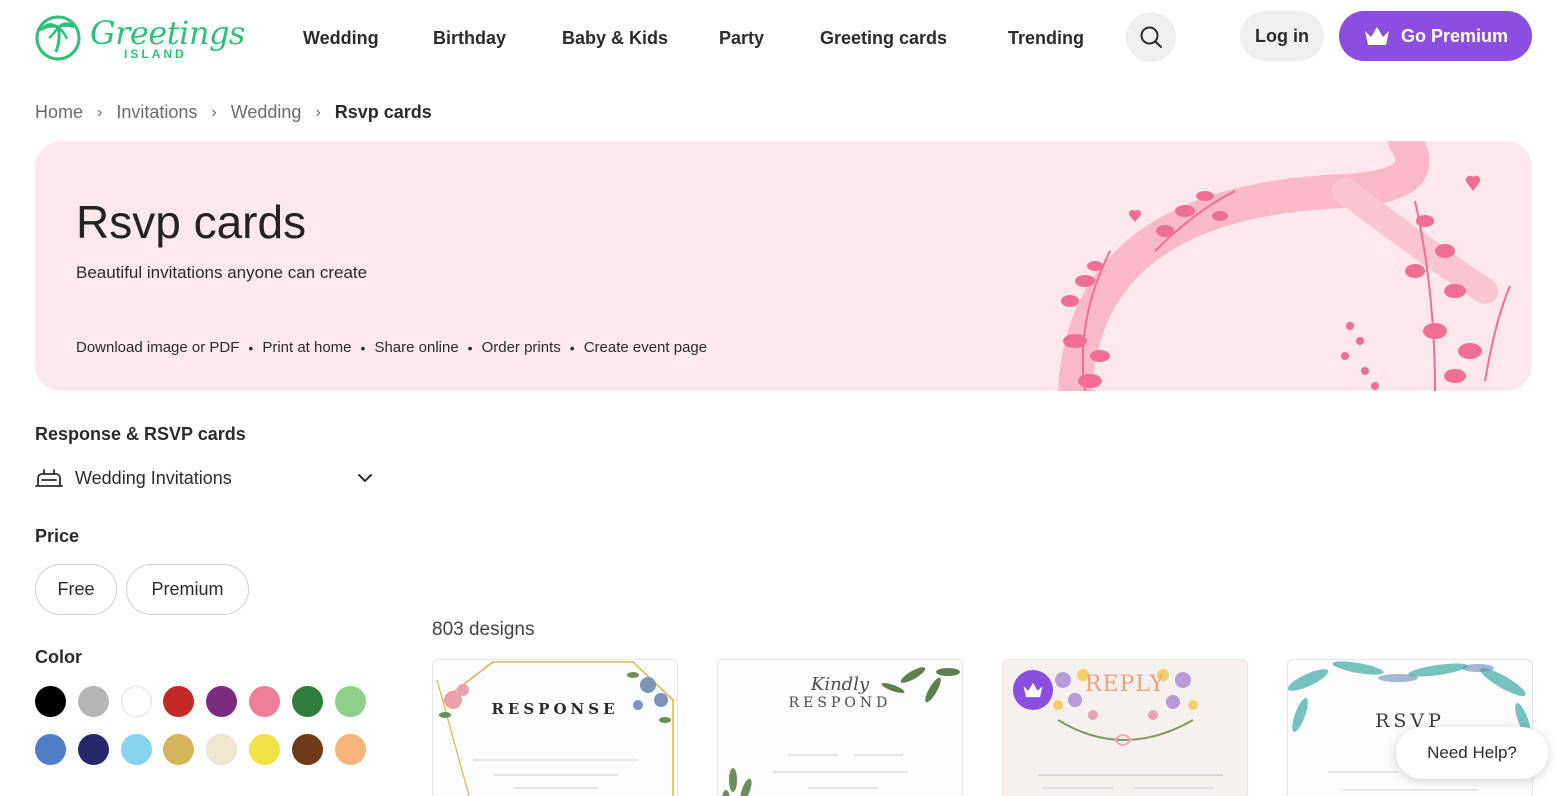 The height and width of the screenshot is (796, 1563). I want to click on search-icon, so click(1151, 37).